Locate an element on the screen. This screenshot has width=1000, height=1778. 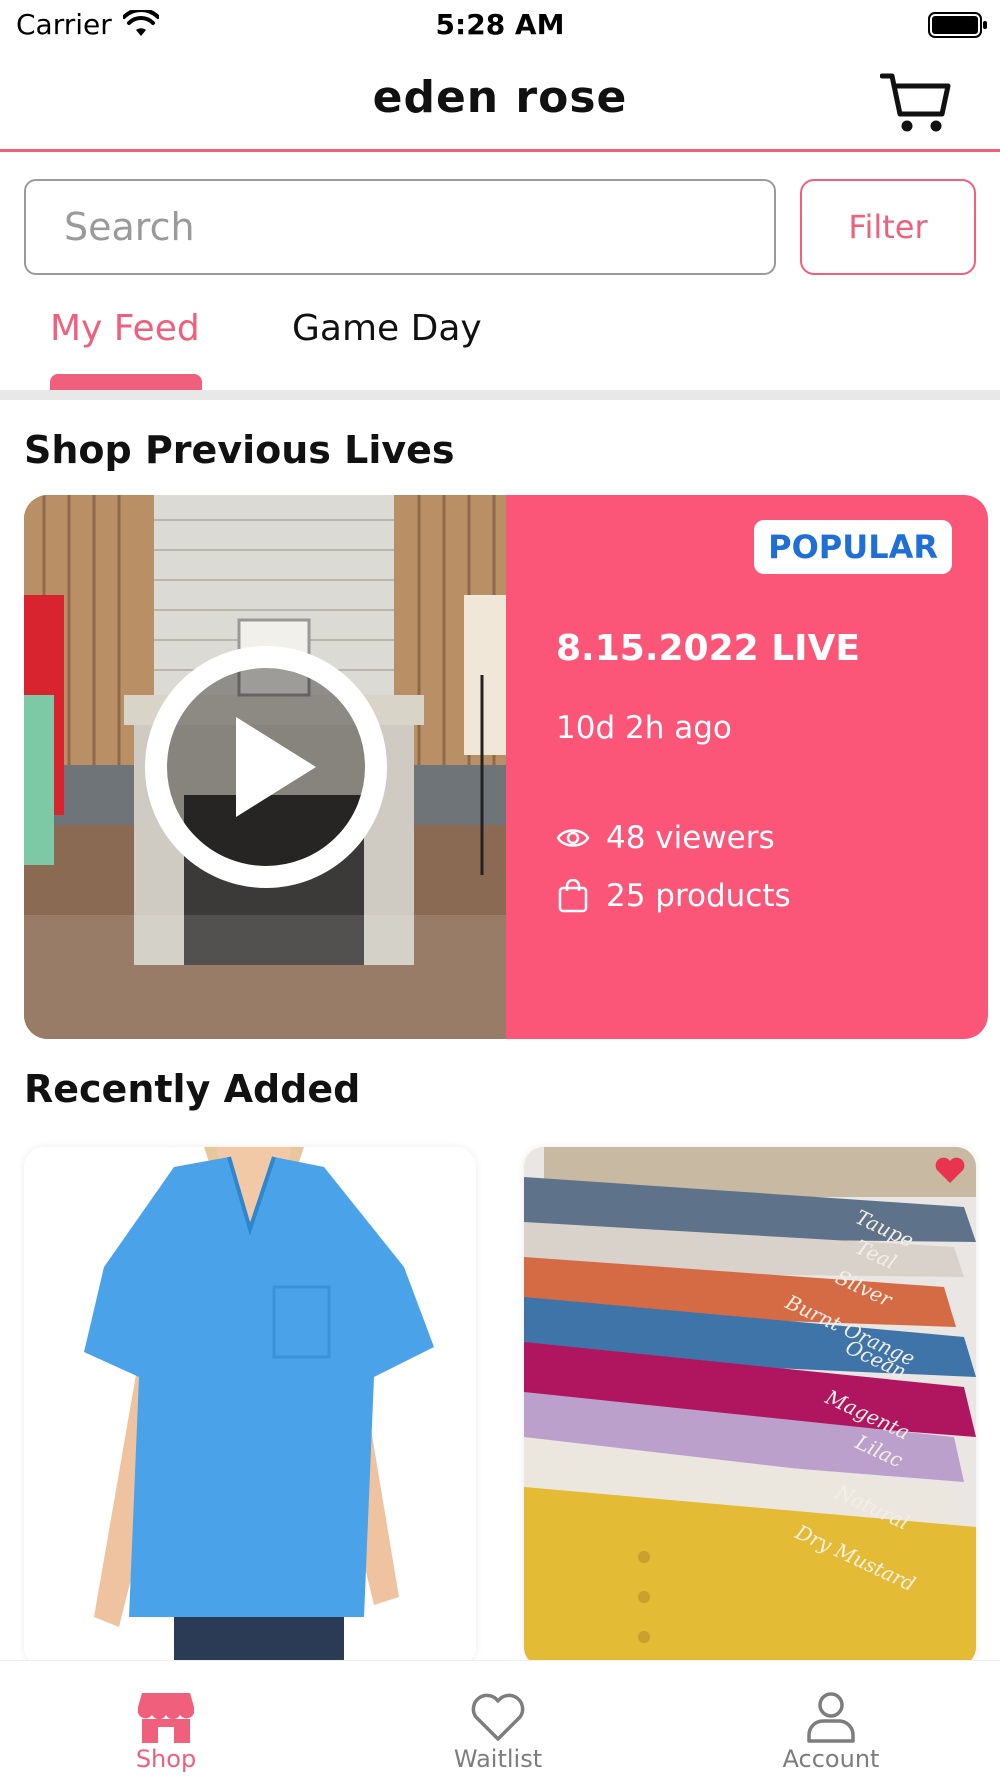
status-time: 5:28 AM is located at coordinates (500, 24).